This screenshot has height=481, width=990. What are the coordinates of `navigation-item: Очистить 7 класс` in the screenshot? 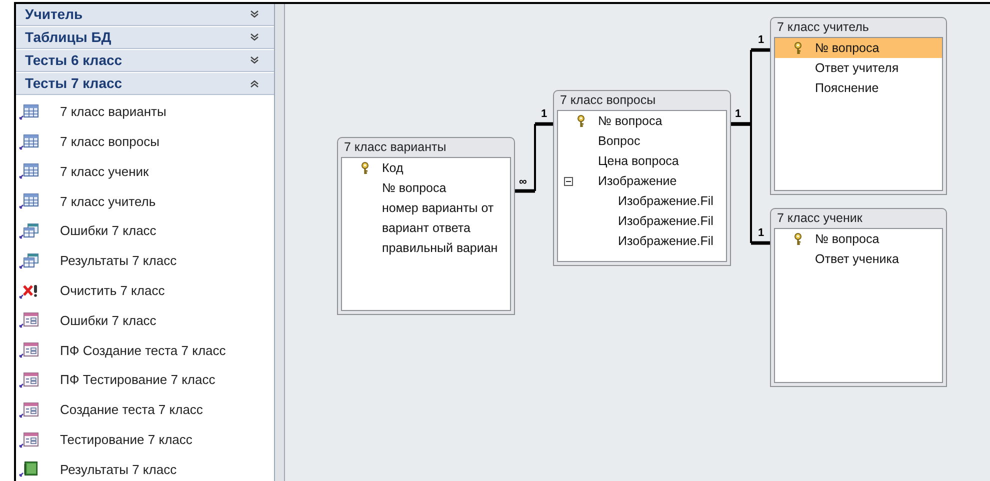 It's located at (145, 291).